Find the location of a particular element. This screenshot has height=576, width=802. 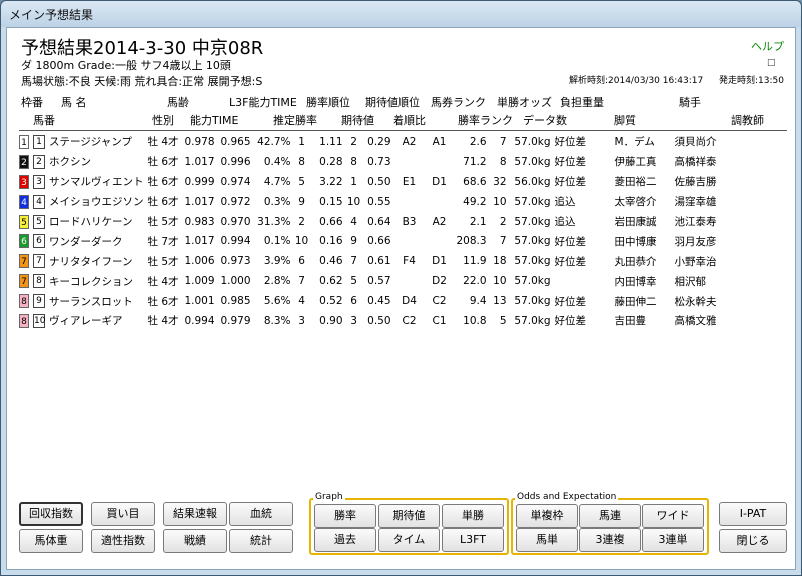

odds-exacta-button: 馬単 is located at coordinates (547, 540).